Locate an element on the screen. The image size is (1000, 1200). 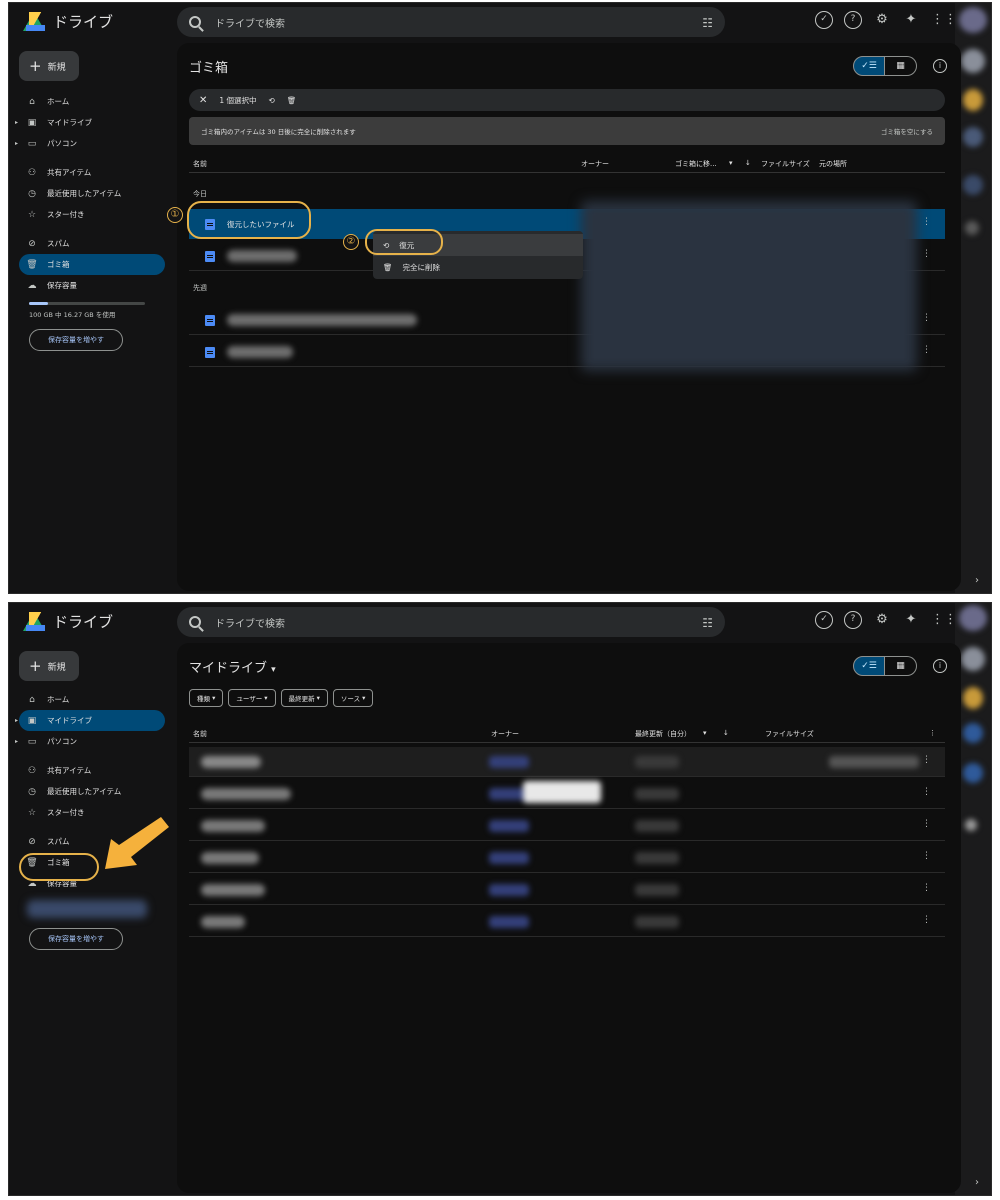
page-title: マイドライブ ▾ is located at coordinates (232, 666).